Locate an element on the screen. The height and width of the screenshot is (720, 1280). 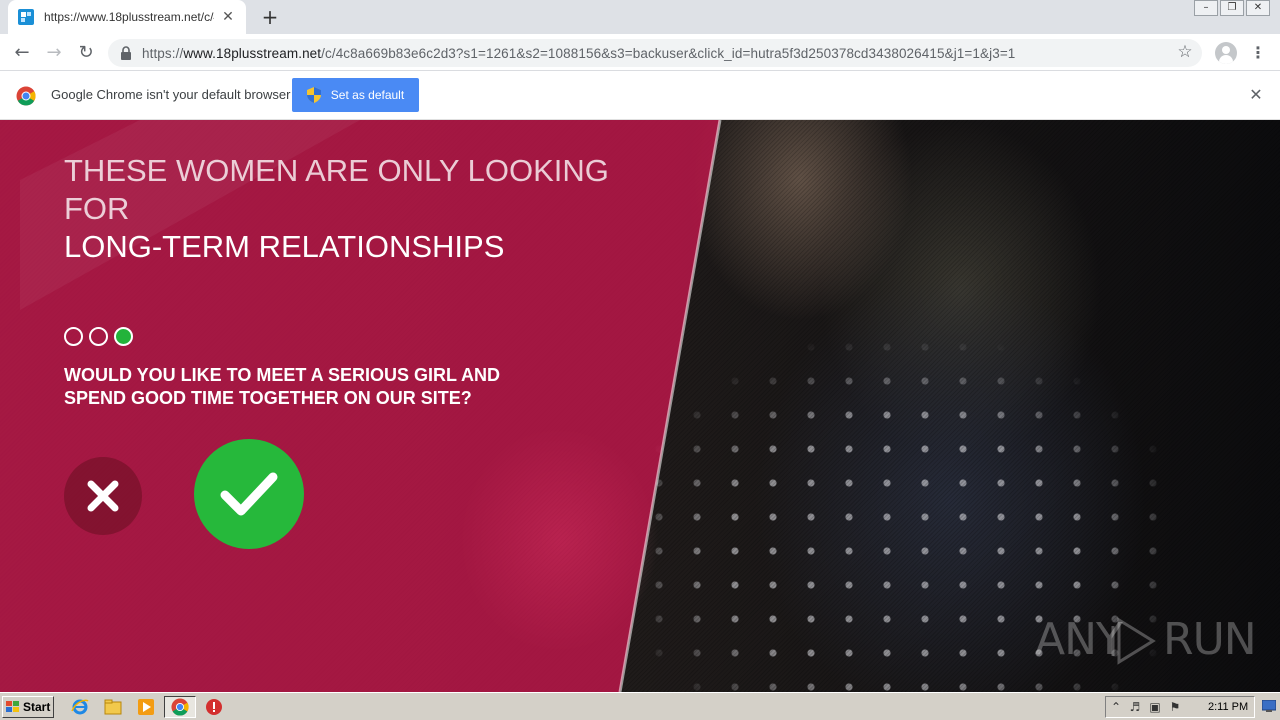
headline-line-2: LONG-TERM RELATIONSHIPS is located at coordinates (284, 246).